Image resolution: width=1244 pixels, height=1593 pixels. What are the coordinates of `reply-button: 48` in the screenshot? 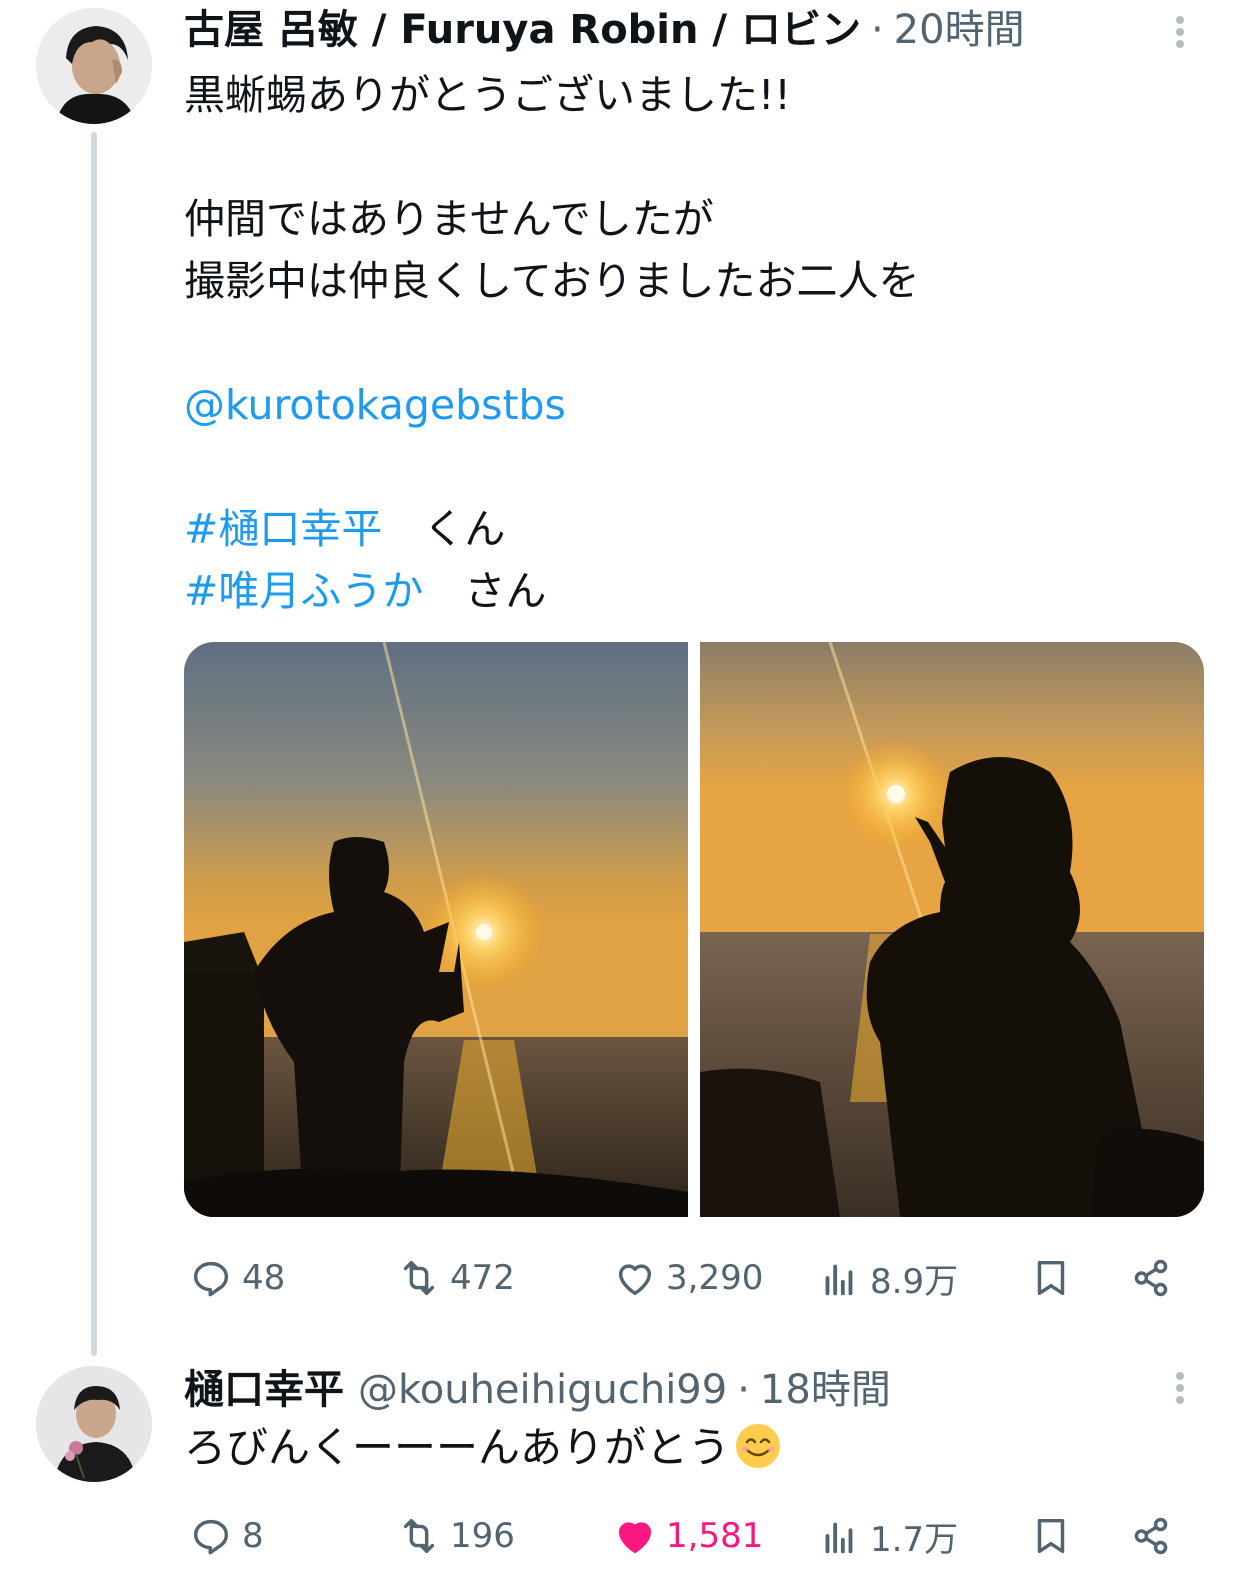 It's located at (236, 1278).